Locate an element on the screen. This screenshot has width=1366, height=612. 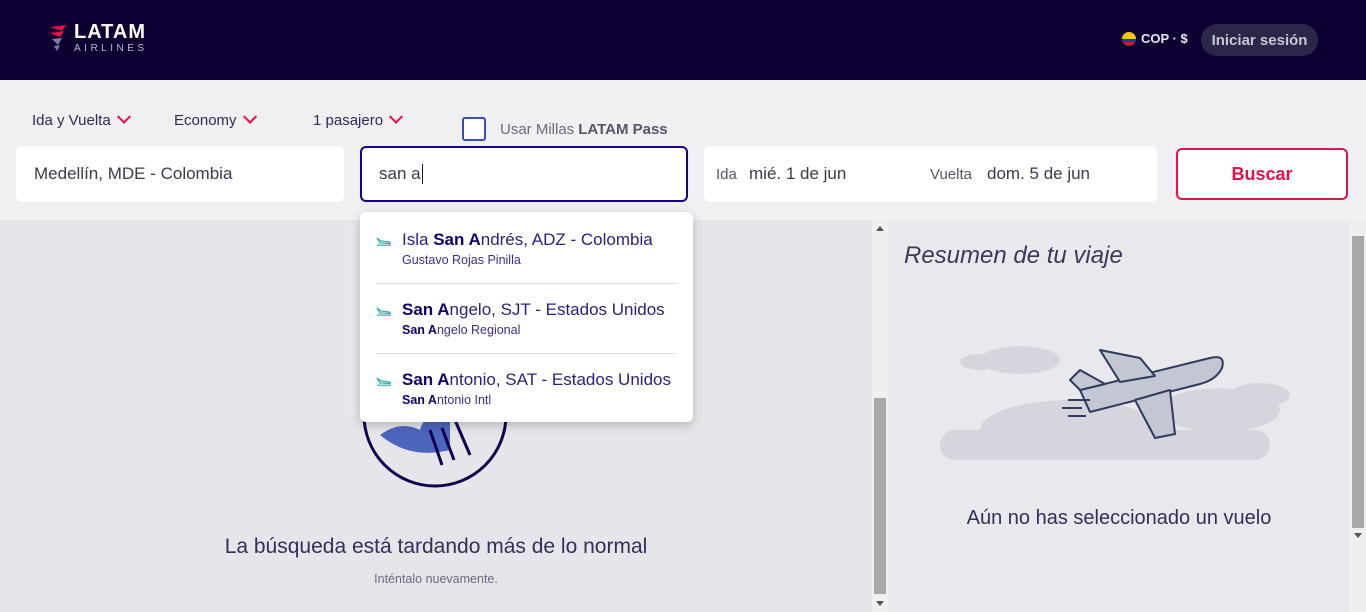
trip-type-label: Ida y Vuelta is located at coordinates (71, 120).